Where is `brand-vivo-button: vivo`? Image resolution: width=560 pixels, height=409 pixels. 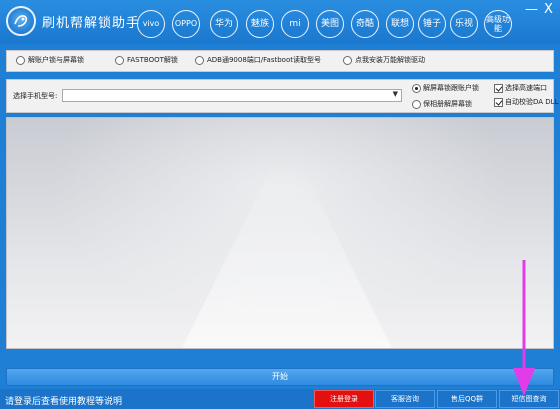
brand-vivo-button: vivo is located at coordinates (151, 24).